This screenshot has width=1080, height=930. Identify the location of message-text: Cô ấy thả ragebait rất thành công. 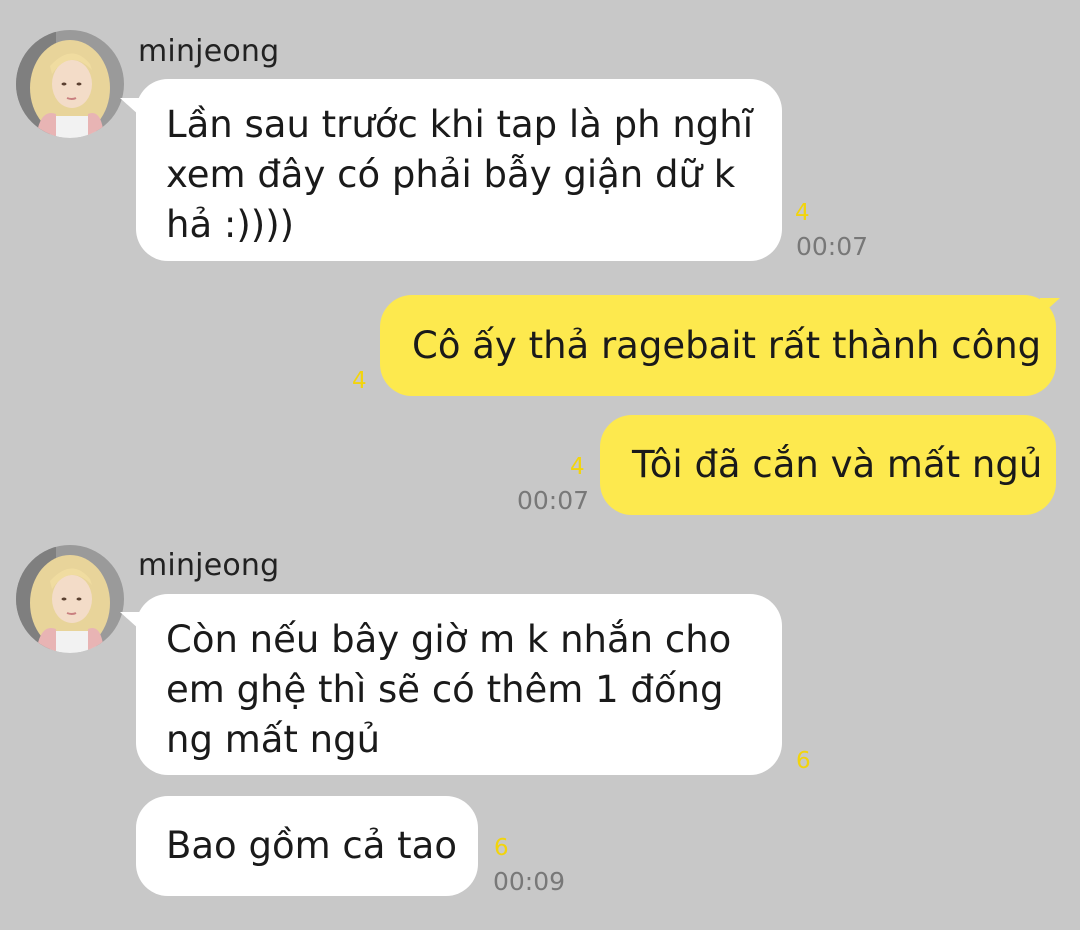
(727, 345).